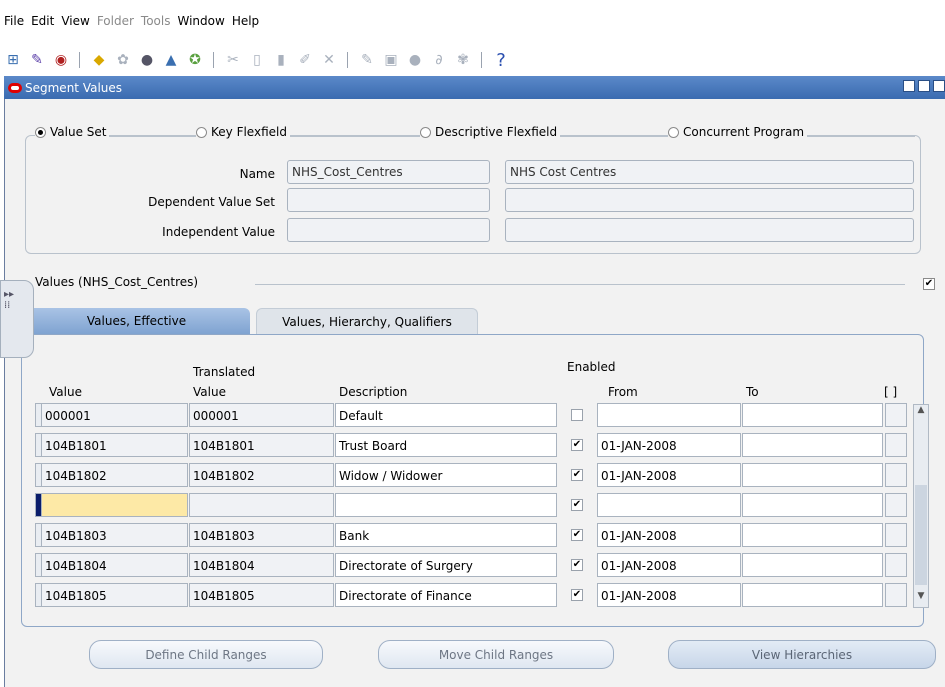 This screenshot has width=945, height=687. I want to click on navigator-icon: ◉, so click(61, 60).